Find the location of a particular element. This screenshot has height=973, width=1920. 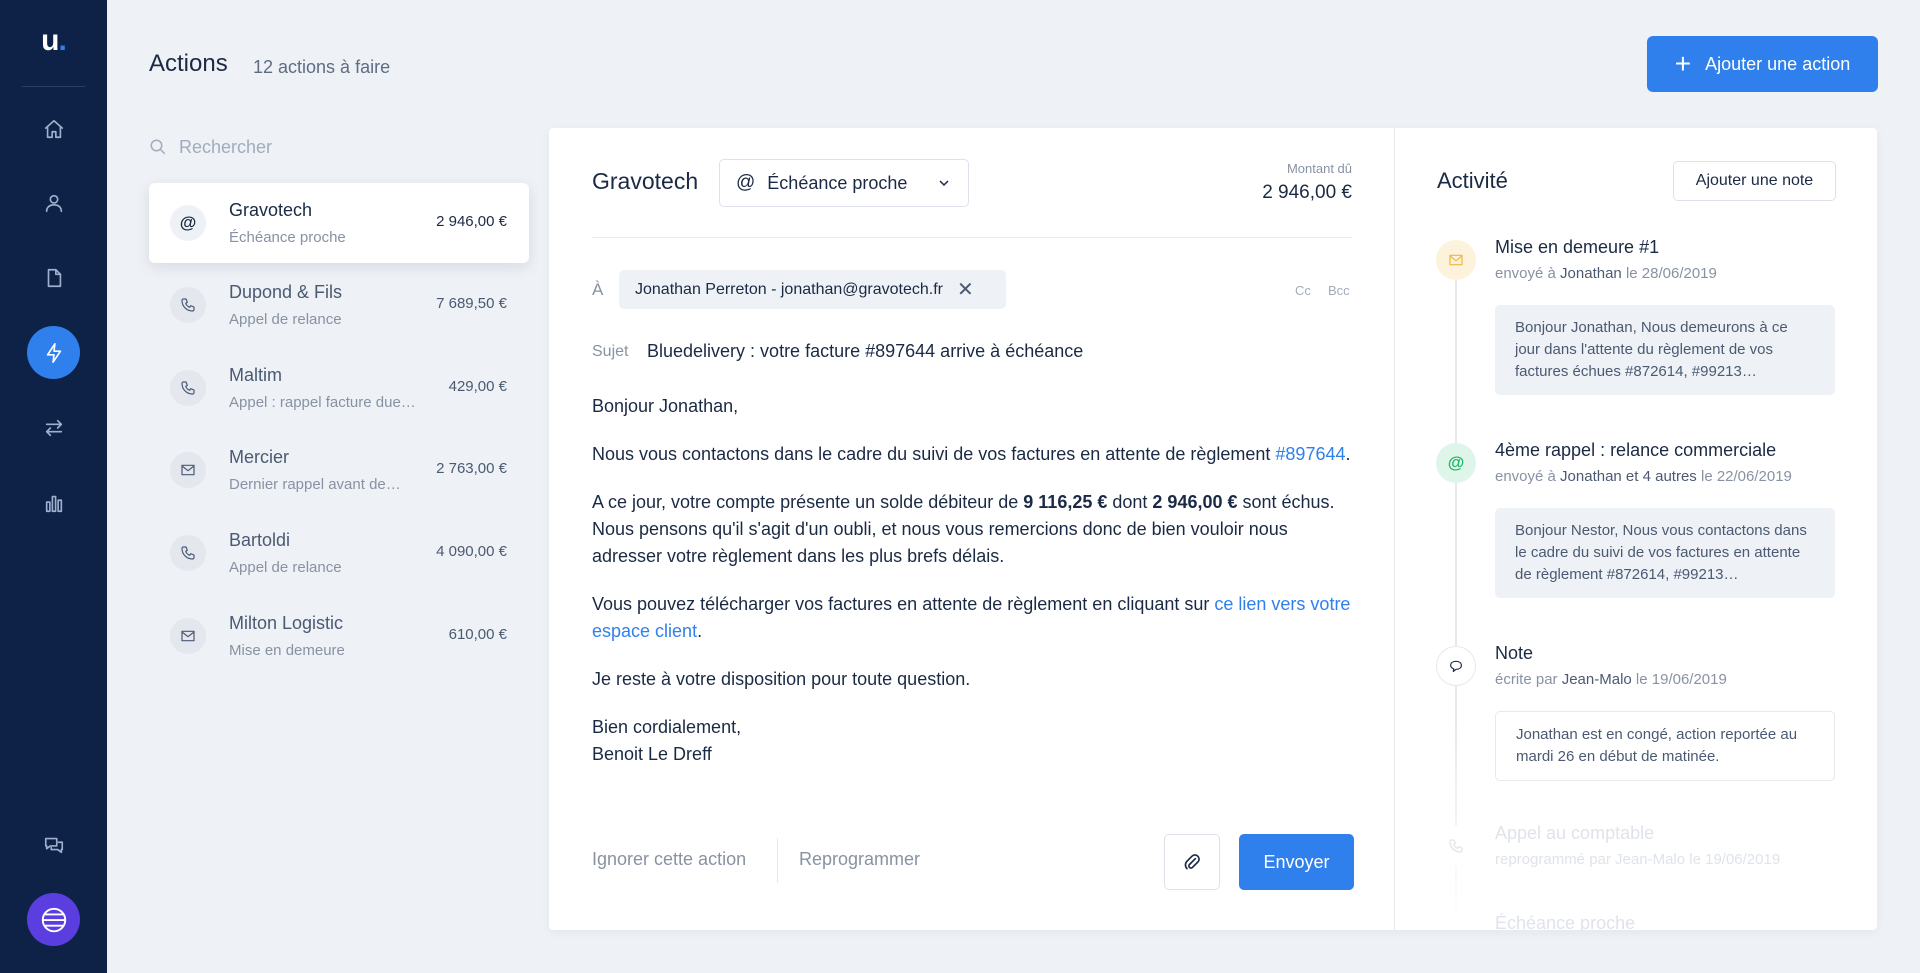

to-label: À is located at coordinates (598, 289).